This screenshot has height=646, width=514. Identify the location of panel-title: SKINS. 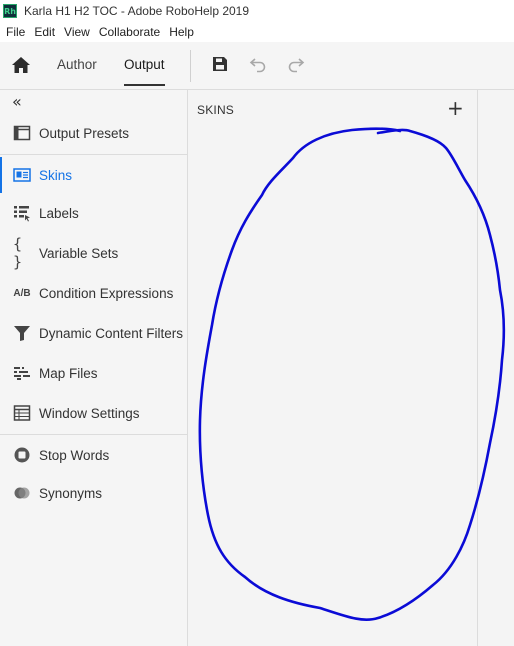
(216, 110).